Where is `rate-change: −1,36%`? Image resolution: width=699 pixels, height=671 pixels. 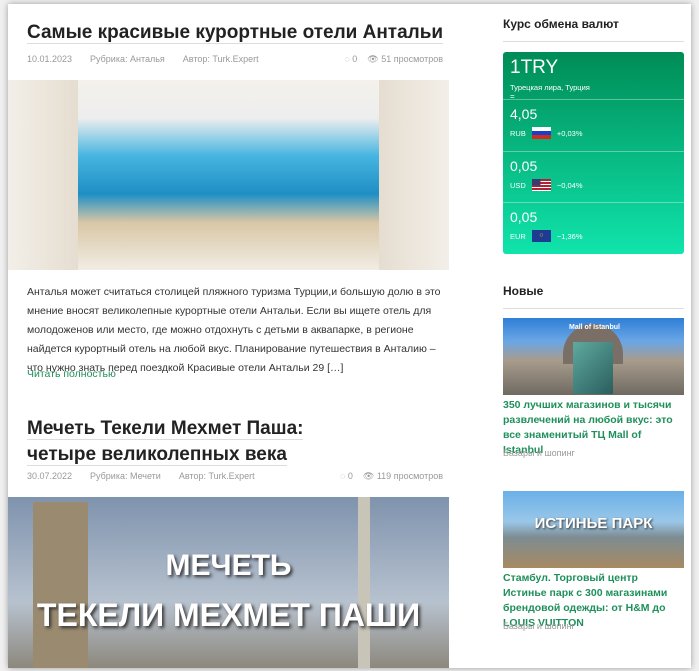 rate-change: −1,36% is located at coordinates (569, 236).